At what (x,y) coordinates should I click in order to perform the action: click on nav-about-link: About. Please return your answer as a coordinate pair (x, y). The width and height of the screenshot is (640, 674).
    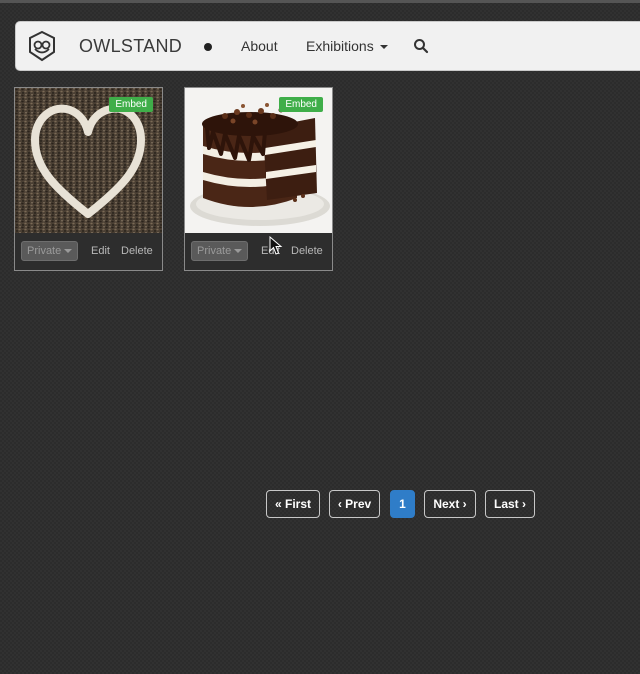
    Looking at the image, I should click on (259, 46).